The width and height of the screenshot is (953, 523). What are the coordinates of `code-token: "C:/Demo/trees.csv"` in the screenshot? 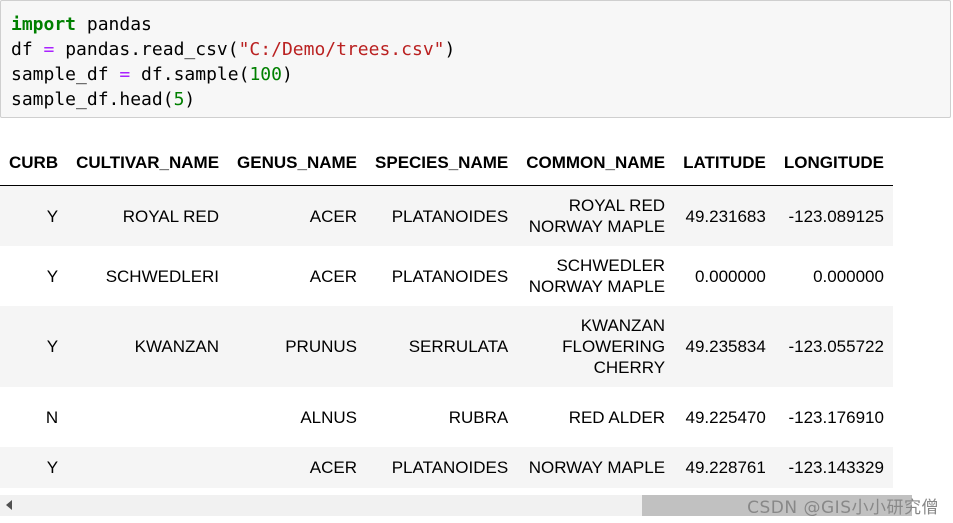 It's located at (341, 49).